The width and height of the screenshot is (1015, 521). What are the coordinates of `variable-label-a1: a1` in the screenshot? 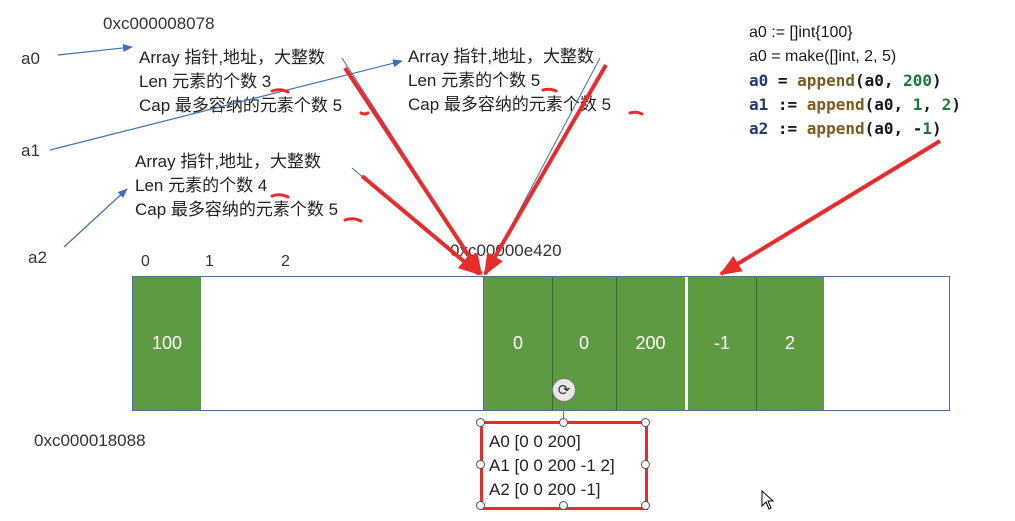 It's located at (30, 150).